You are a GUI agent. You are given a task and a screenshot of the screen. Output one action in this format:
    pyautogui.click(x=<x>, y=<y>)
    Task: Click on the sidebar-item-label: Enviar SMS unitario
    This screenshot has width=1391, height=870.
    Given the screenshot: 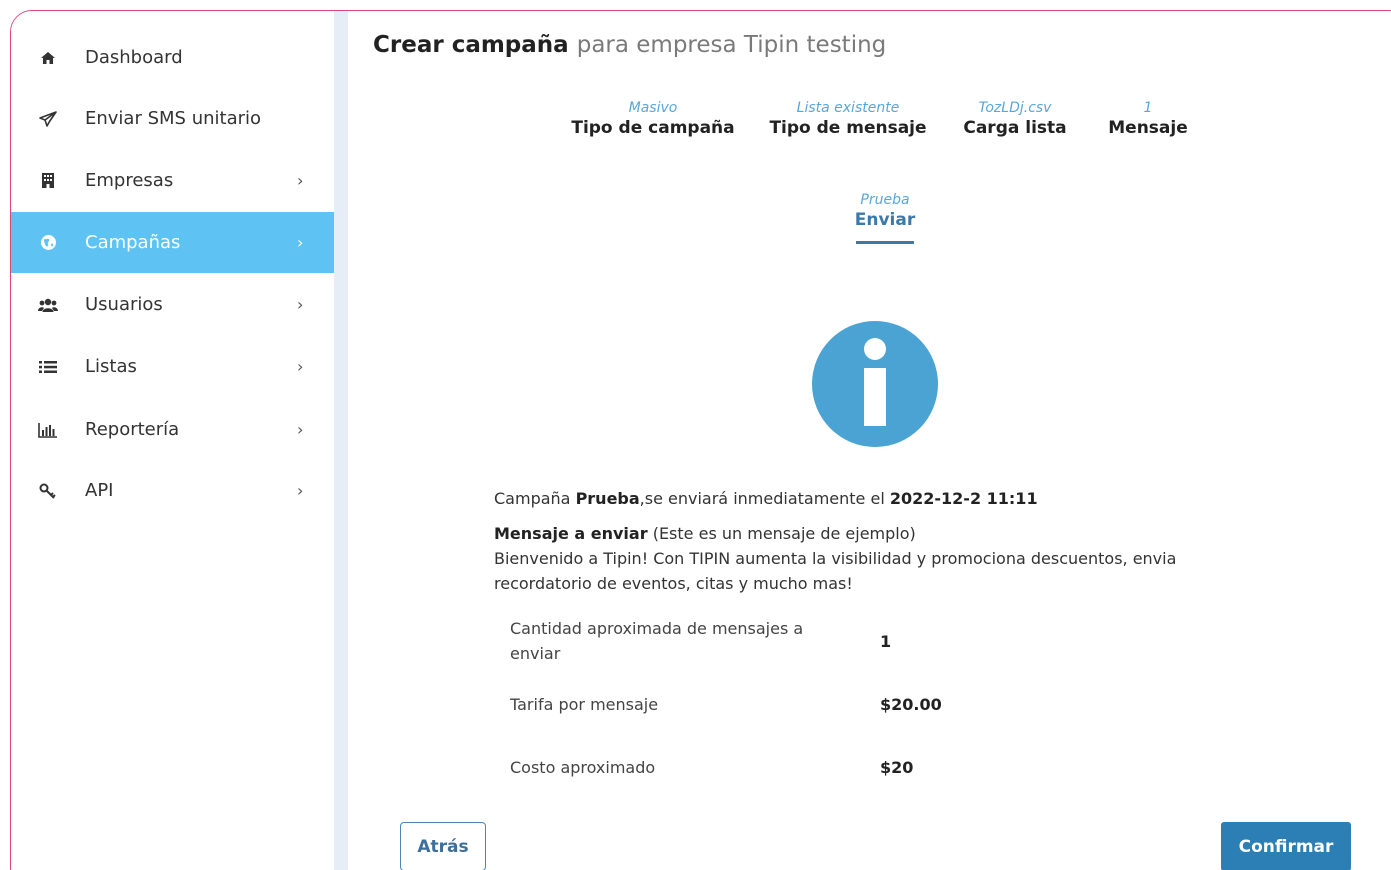 What is the action you would take?
    pyautogui.click(x=173, y=118)
    